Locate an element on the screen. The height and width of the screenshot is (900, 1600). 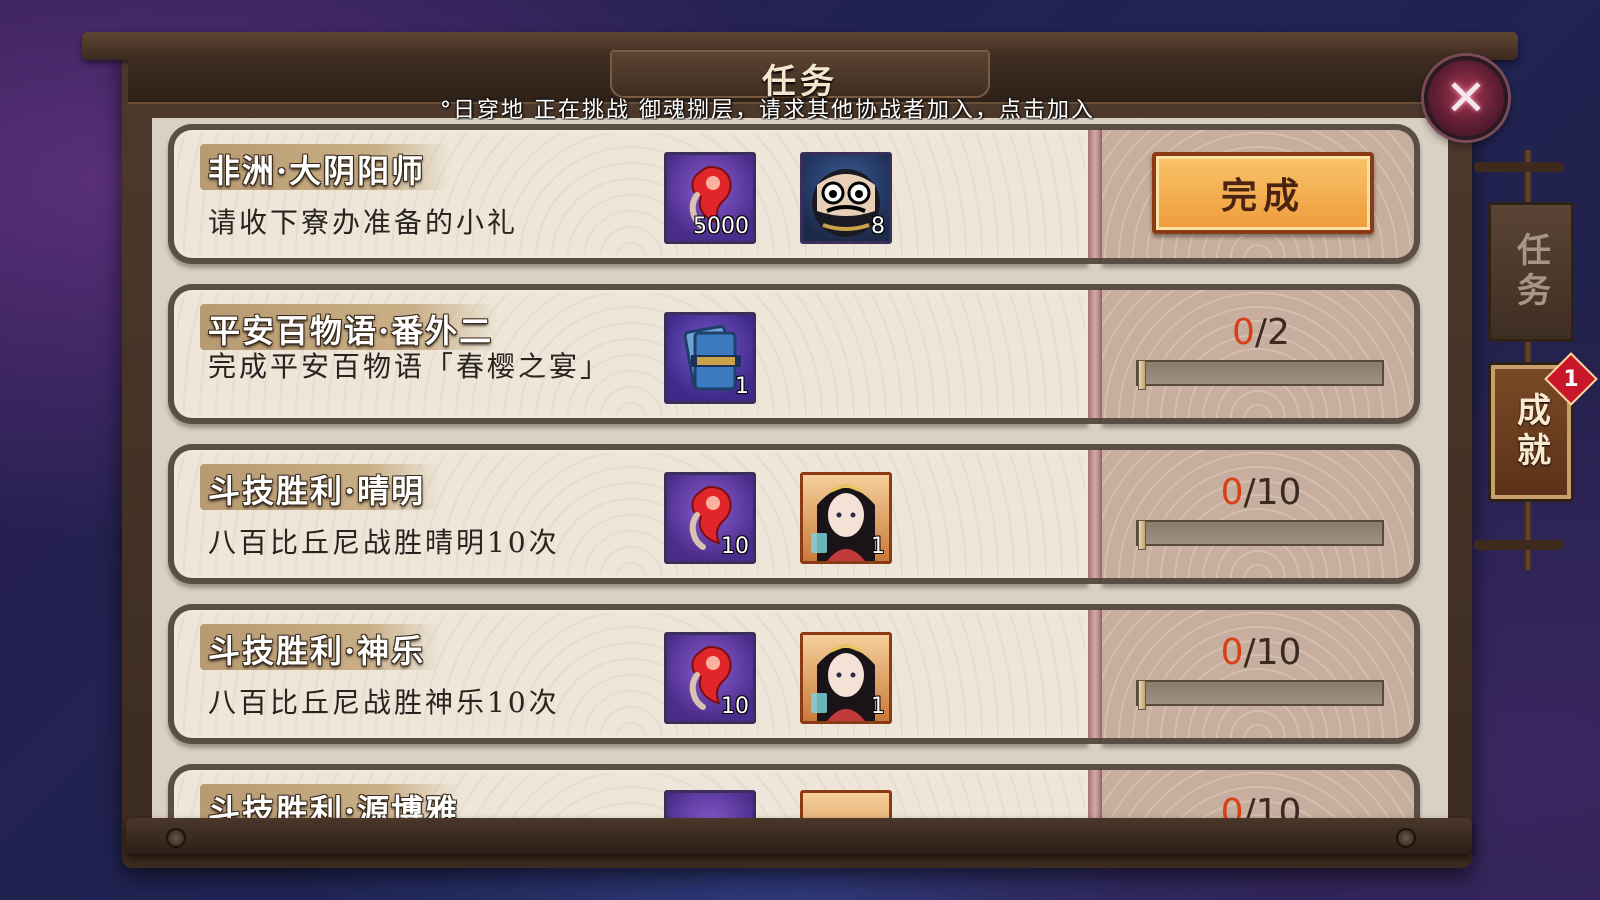
reward-magatama: 5000 is located at coordinates (710, 198).